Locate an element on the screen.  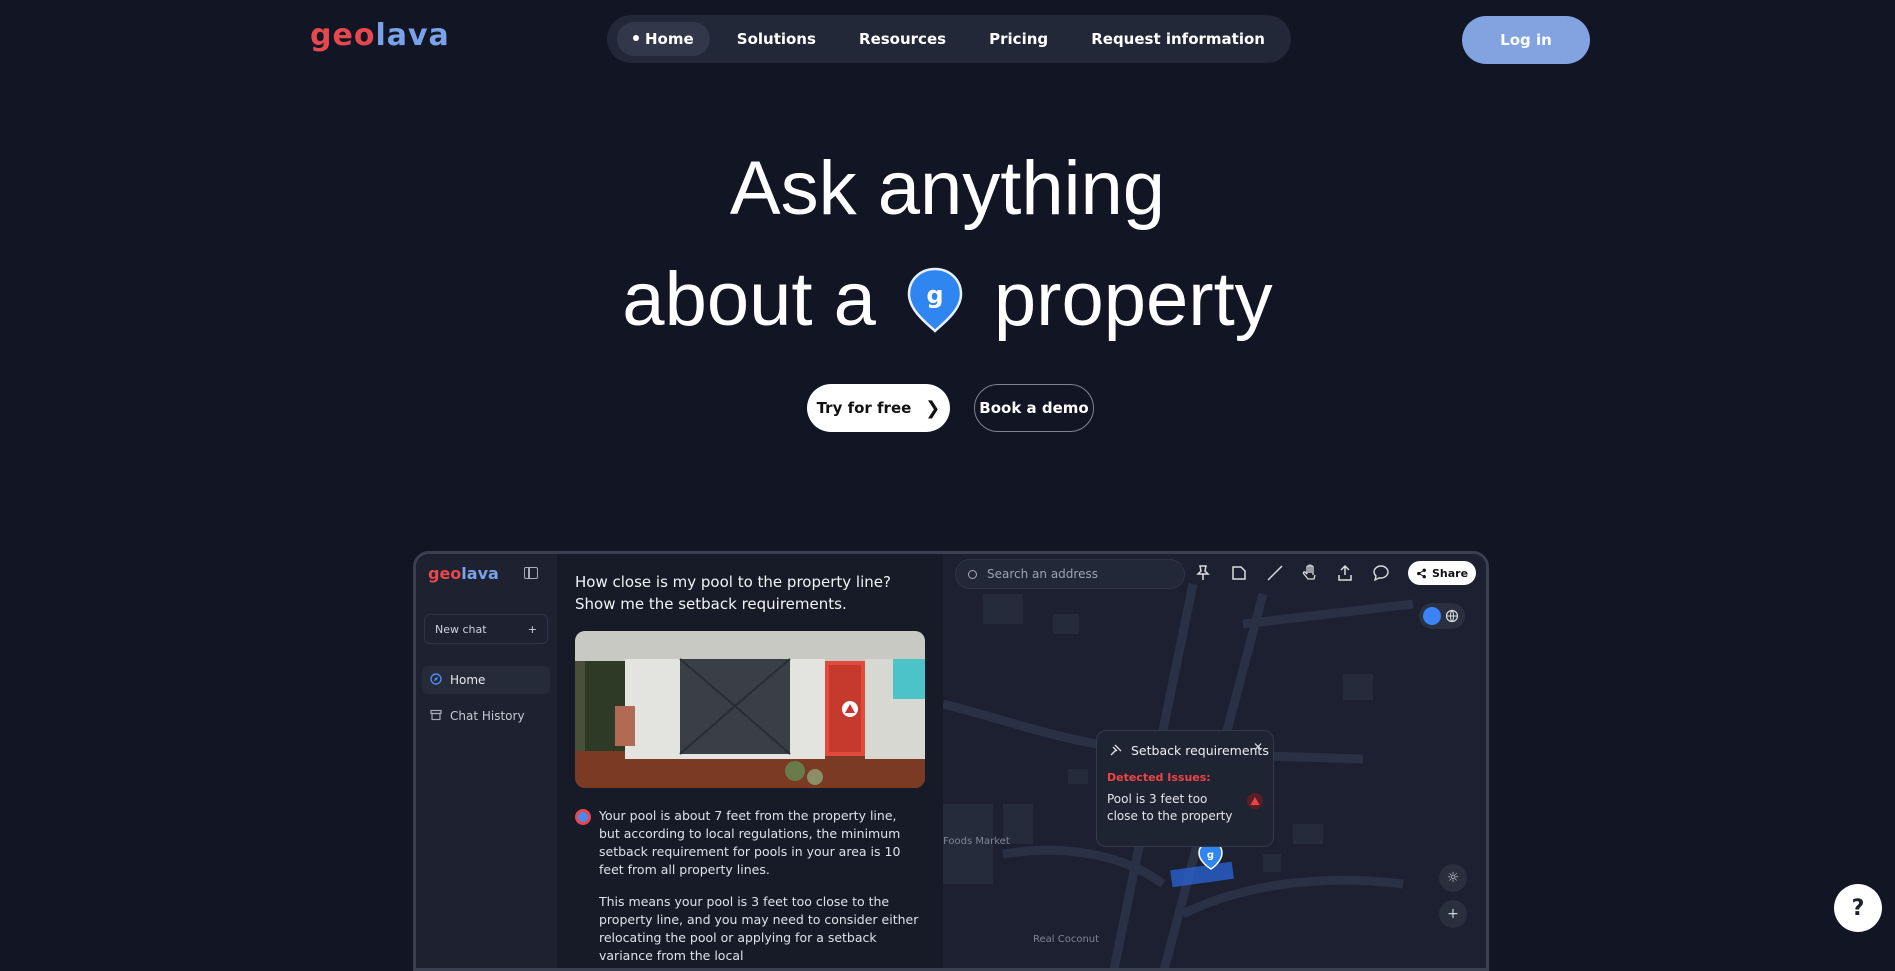
hand-tool-icon is located at coordinates (1310, 573).